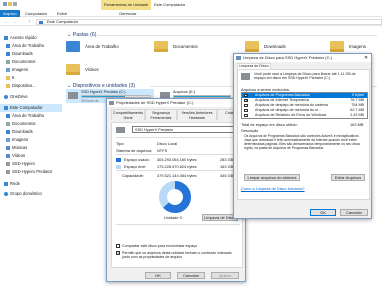  I want to click on dialog-title: Propriedades de SSD HyperX Predator (C:), so click(155, 102).